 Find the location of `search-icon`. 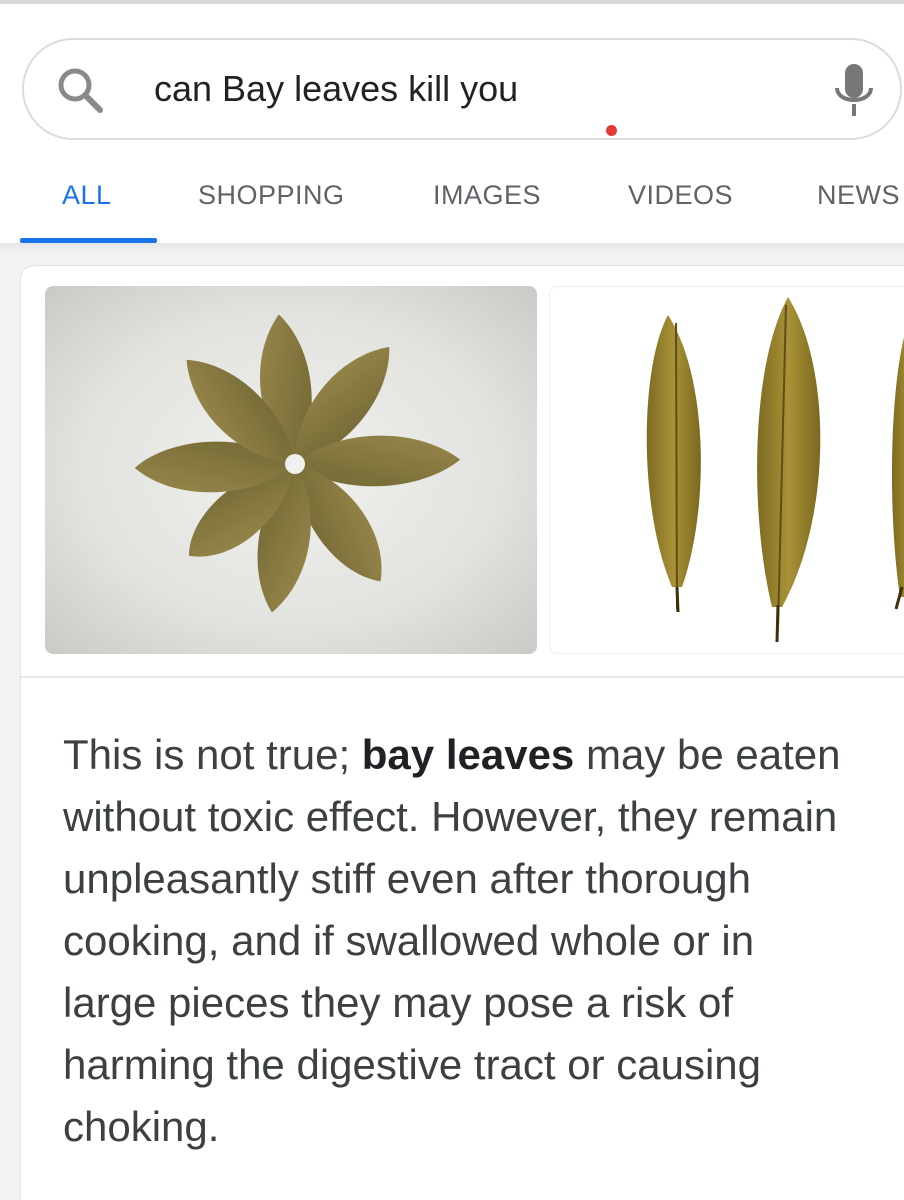

search-icon is located at coordinates (82, 92).